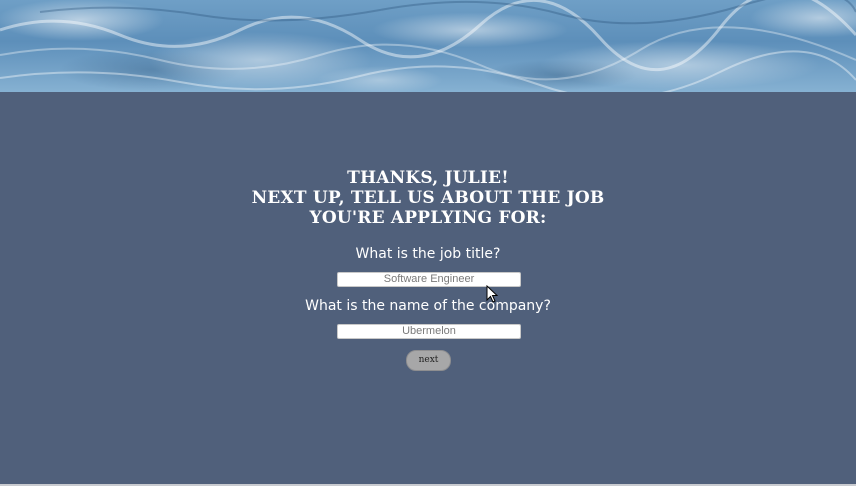 The width and height of the screenshot is (856, 486). Describe the element at coordinates (428, 218) in the screenshot. I see `heading-line-applying: YOU'RE APPLYING FOR:` at that location.